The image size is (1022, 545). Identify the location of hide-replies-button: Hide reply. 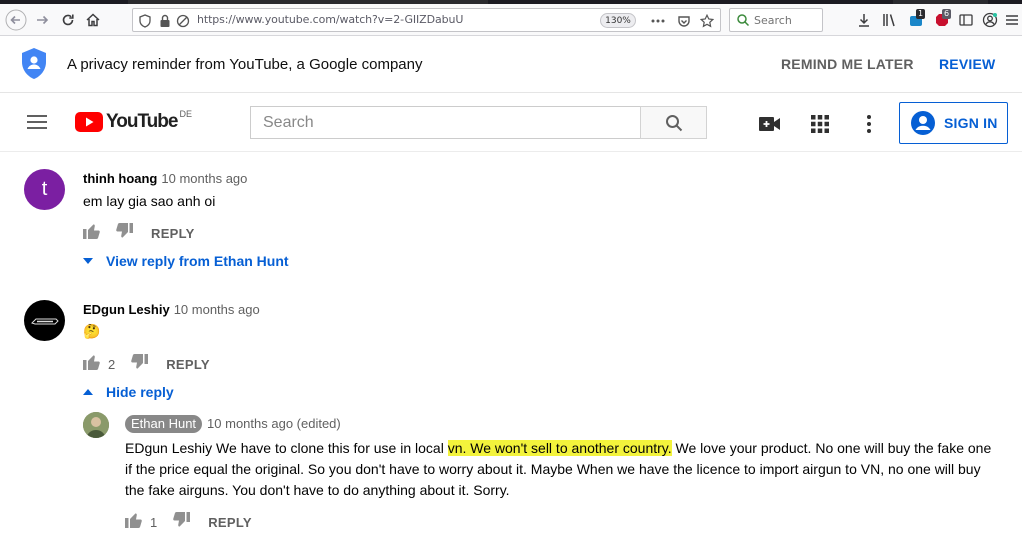
(128, 392).